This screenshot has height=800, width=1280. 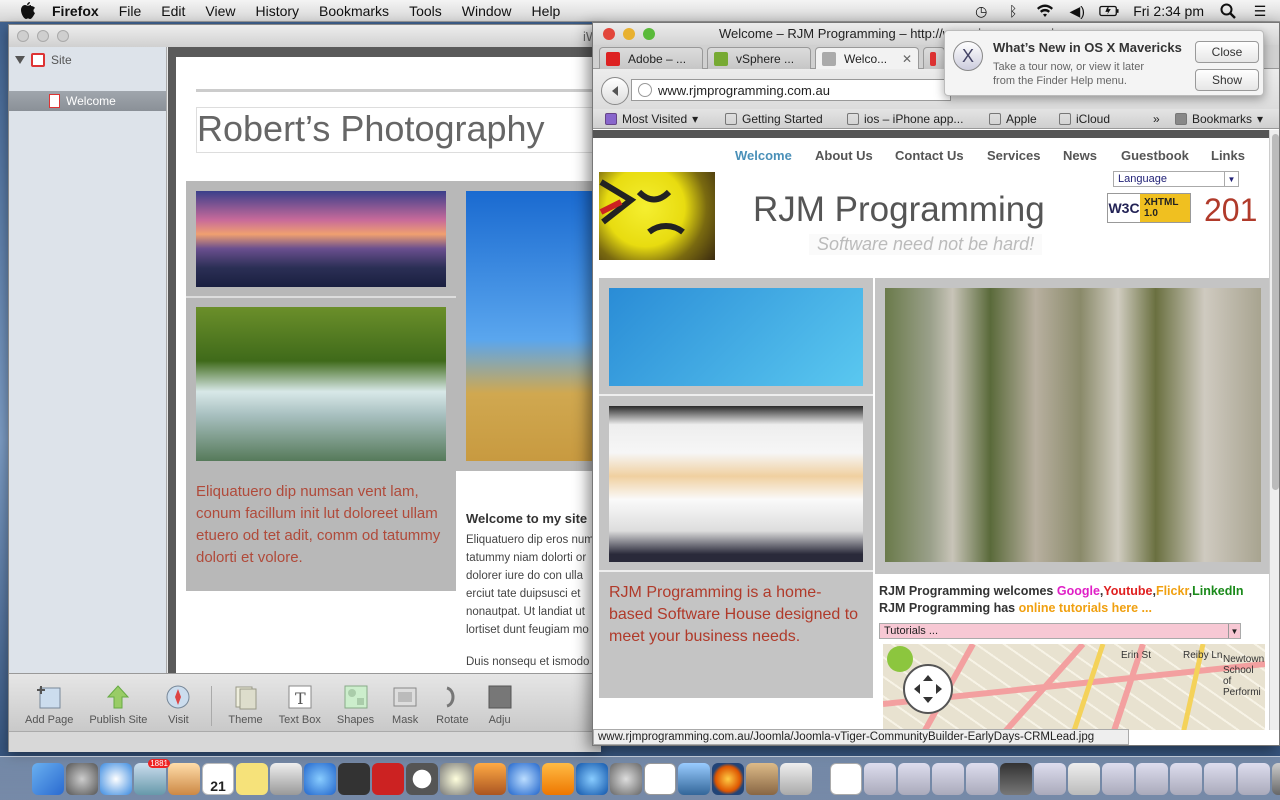 I want to click on bookmark-most-visited: Most Visited ▾, so click(x=651, y=119).